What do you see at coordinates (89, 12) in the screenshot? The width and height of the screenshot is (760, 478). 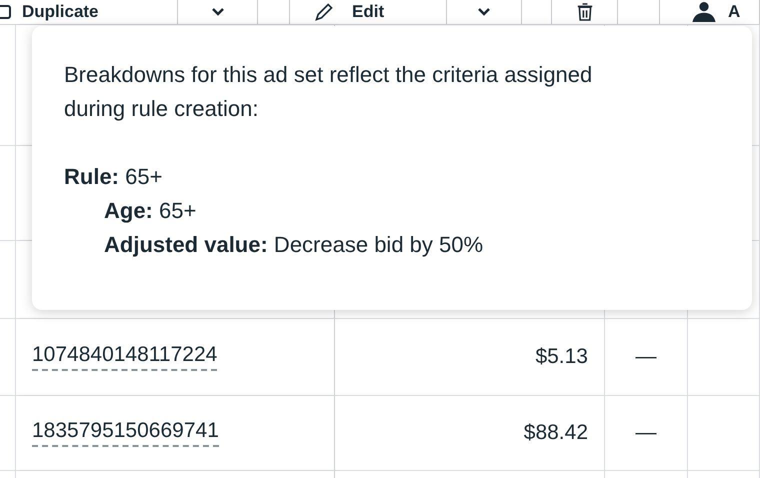 I see `duplicate-button: Duplicate` at bounding box center [89, 12].